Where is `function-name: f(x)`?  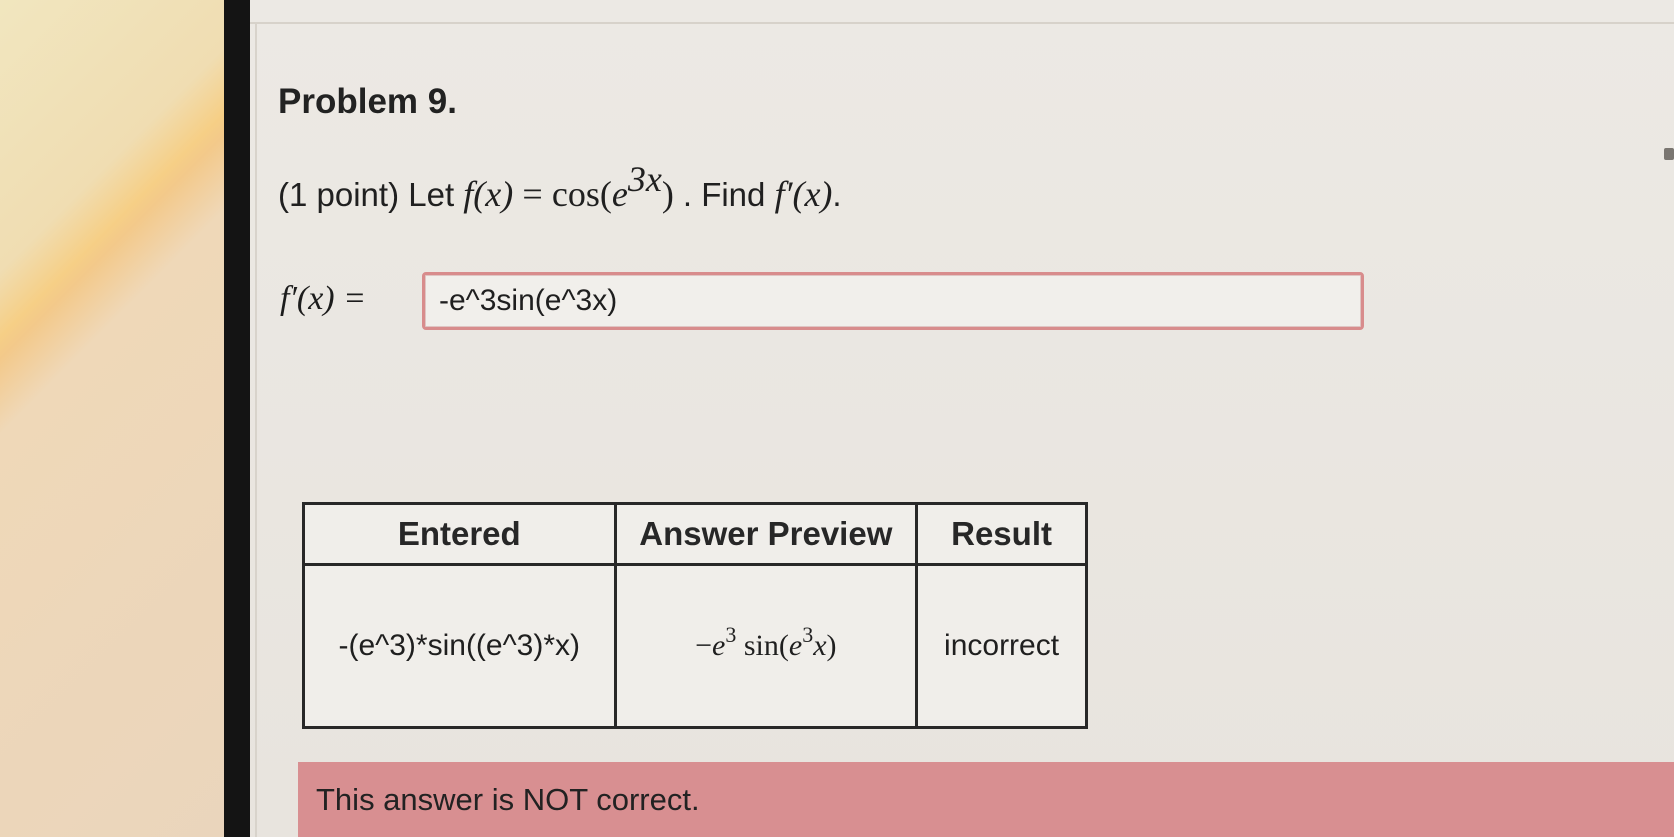 function-name: f(x) is located at coordinates (488, 194).